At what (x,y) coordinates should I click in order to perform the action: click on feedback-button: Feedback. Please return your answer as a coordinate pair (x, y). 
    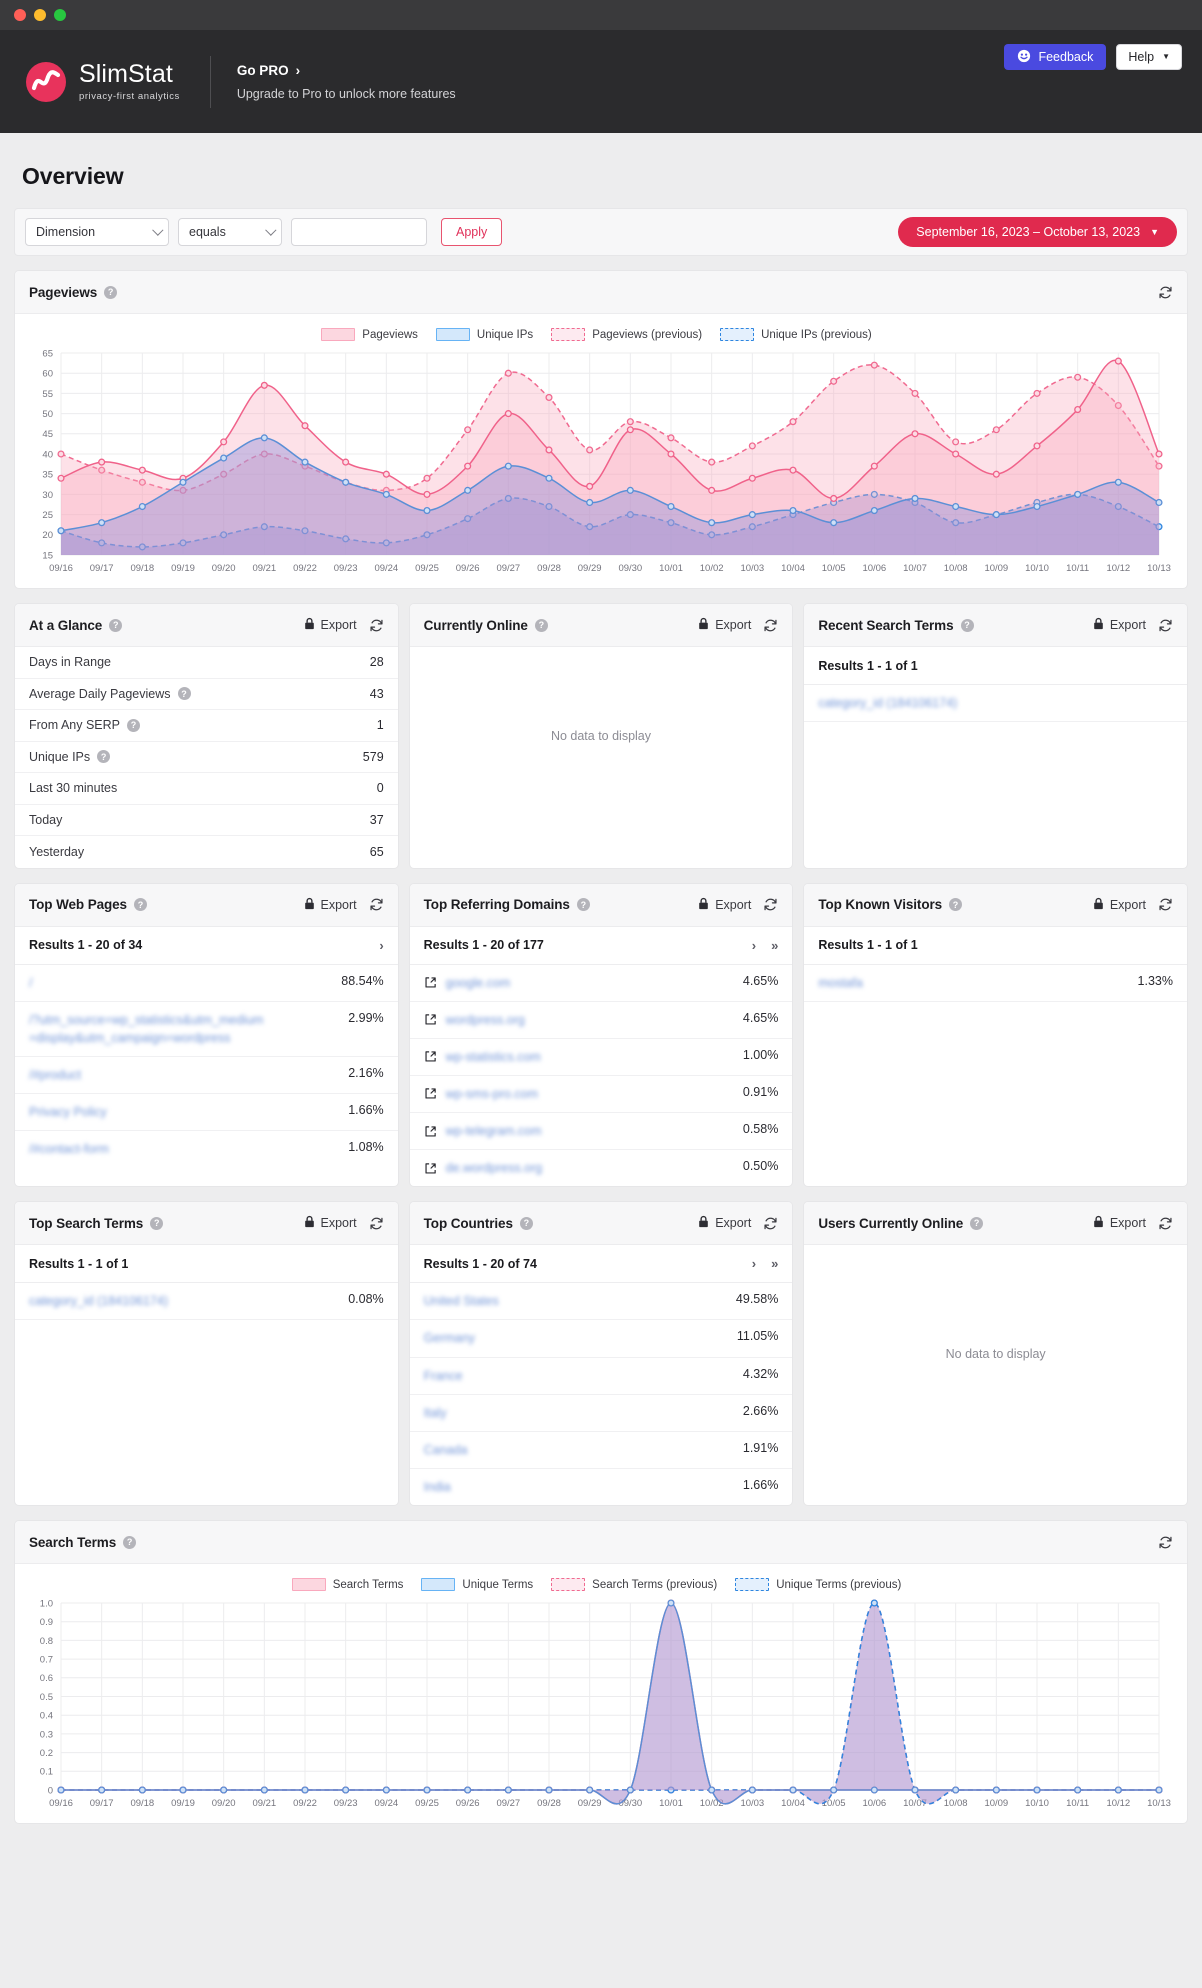
    Looking at the image, I should click on (1055, 57).